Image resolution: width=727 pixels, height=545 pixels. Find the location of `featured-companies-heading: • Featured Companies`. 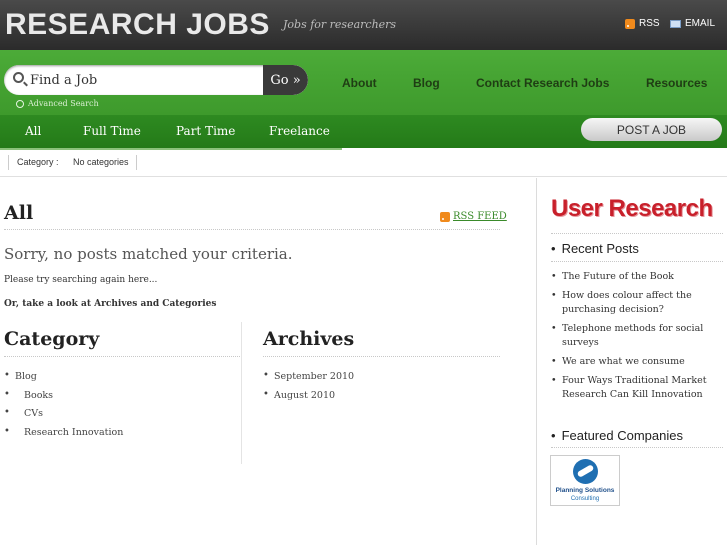

featured-companies-heading: • Featured Companies is located at coordinates (617, 435).